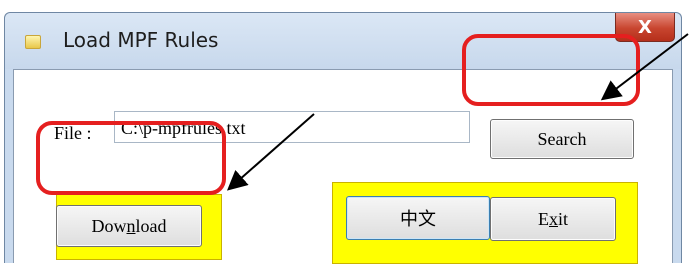  Describe the element at coordinates (644, 67) in the screenshot. I see `search-arrow` at that location.